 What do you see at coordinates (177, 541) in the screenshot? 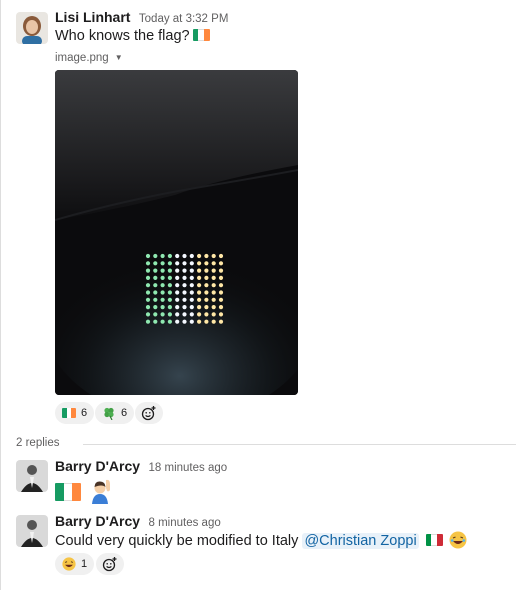
I see `message-body: Could very quickly be modified to Italy` at bounding box center [177, 541].